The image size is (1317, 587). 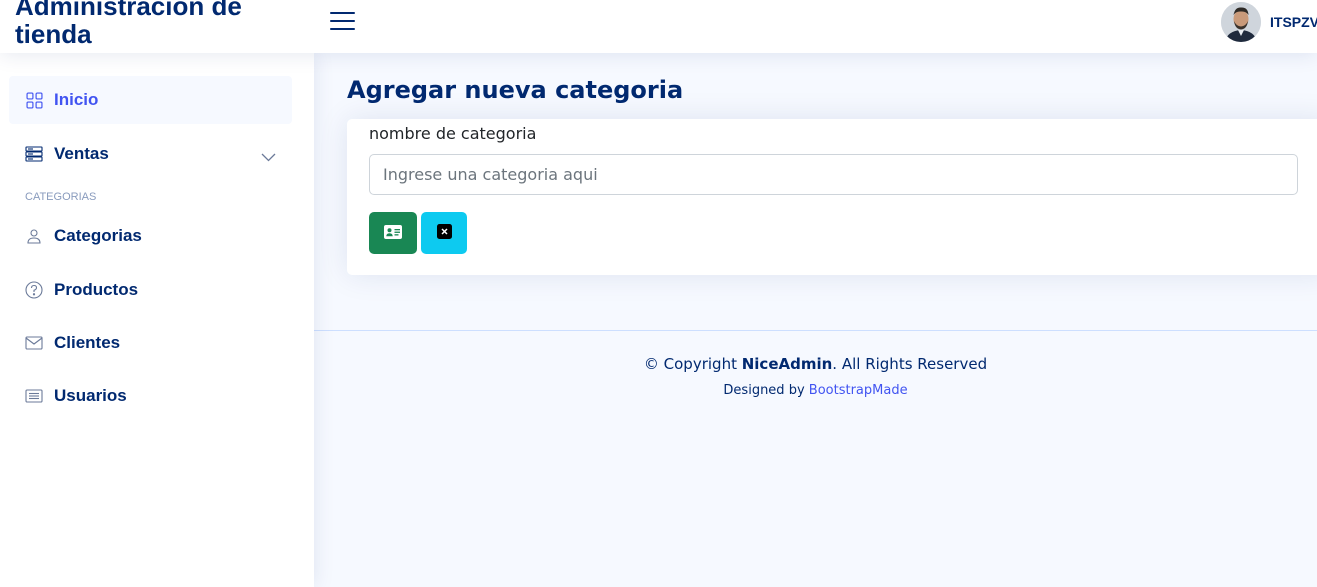 I want to click on app-logo-title: Administracion de tienda, so click(x=160, y=24).